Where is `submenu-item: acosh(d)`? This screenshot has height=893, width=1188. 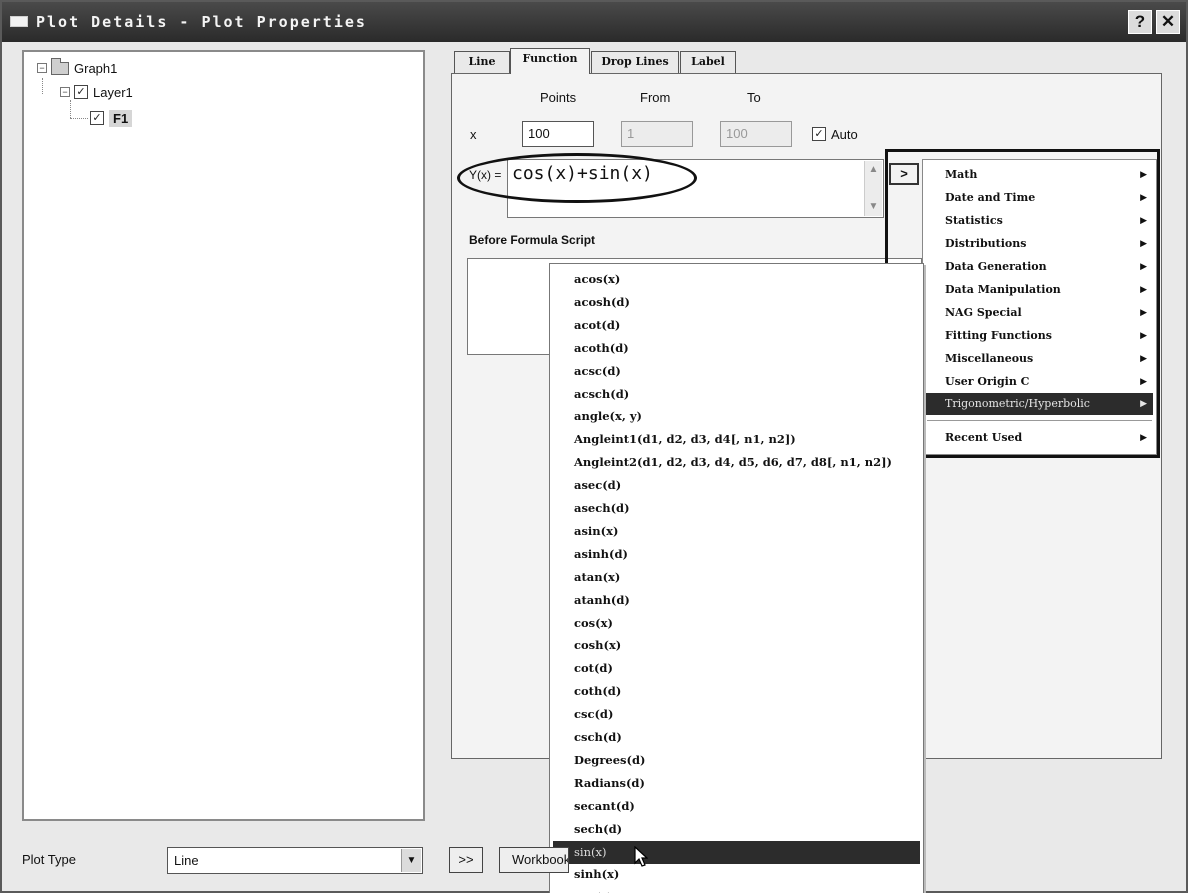 submenu-item: acosh(d) is located at coordinates (736, 302).